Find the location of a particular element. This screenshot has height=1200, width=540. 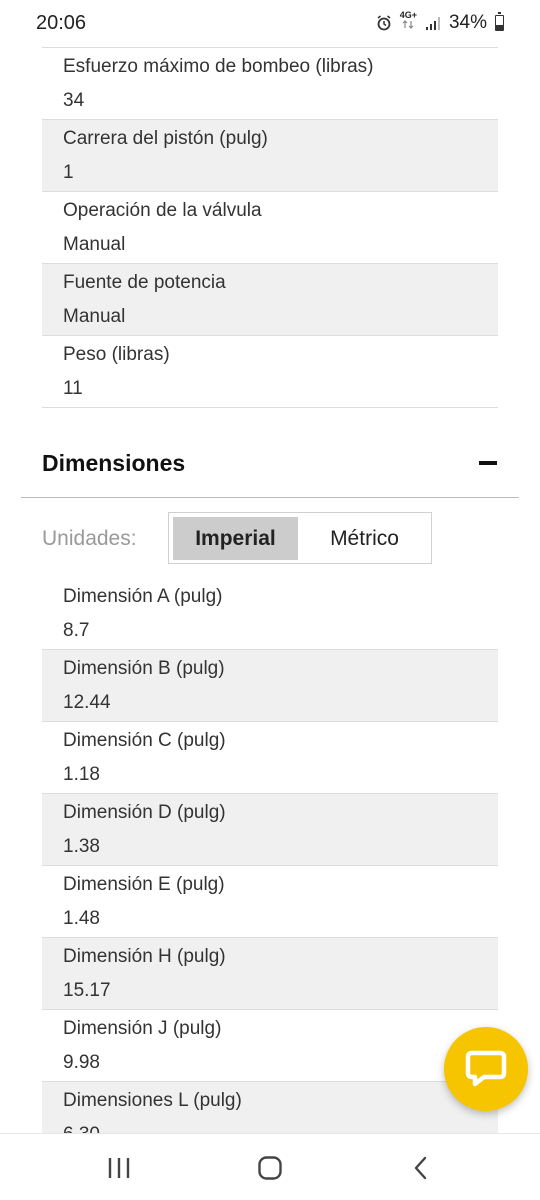

units-selector: Unidades: Imperial Métrico is located at coordinates (272, 538).